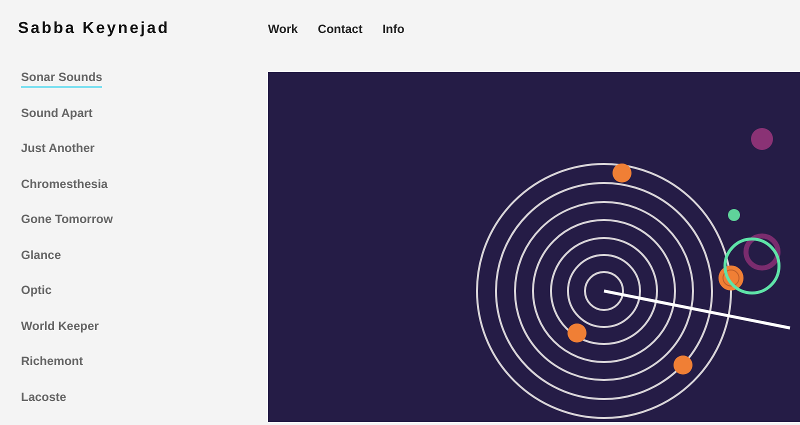 The image size is (800, 425). What do you see at coordinates (60, 326) in the screenshot?
I see `project-link: World Keeper` at bounding box center [60, 326].